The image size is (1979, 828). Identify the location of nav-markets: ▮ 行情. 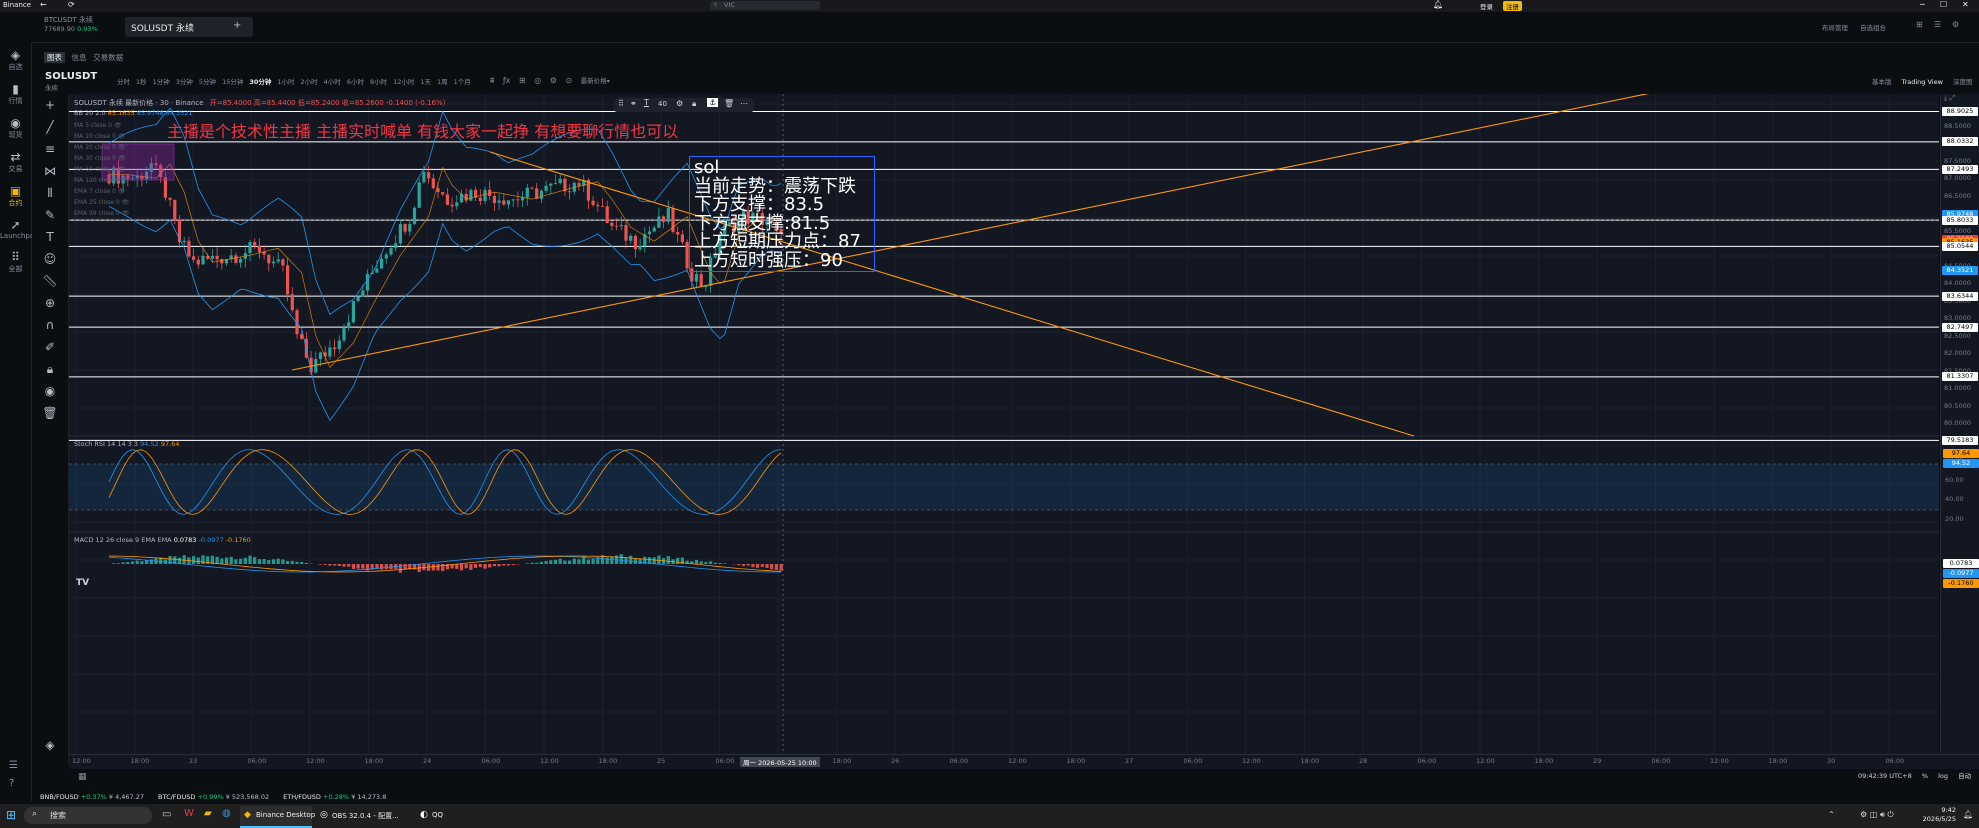
(15, 94).